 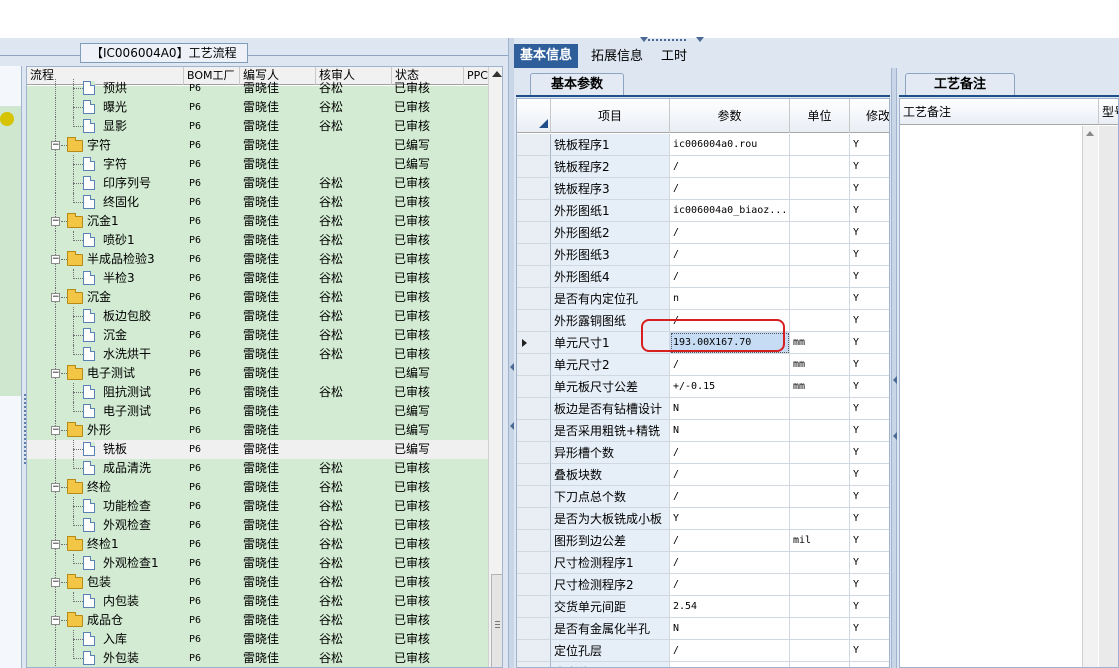 I want to click on tree-node-group: − 沉金1 P6 雷晓佳 谷松 已审核, so click(x=257, y=221).